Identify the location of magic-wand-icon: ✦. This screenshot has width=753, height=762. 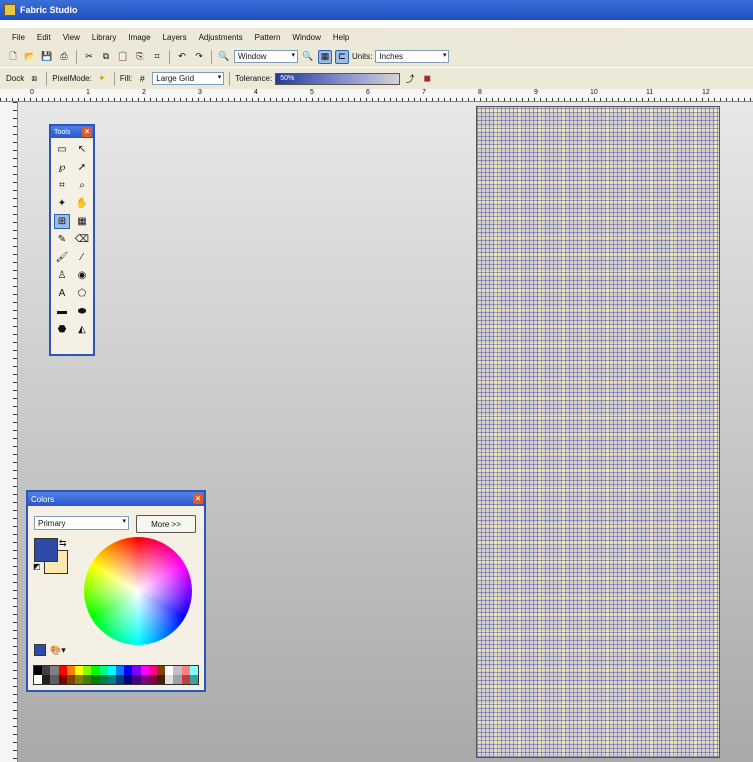
(62, 203).